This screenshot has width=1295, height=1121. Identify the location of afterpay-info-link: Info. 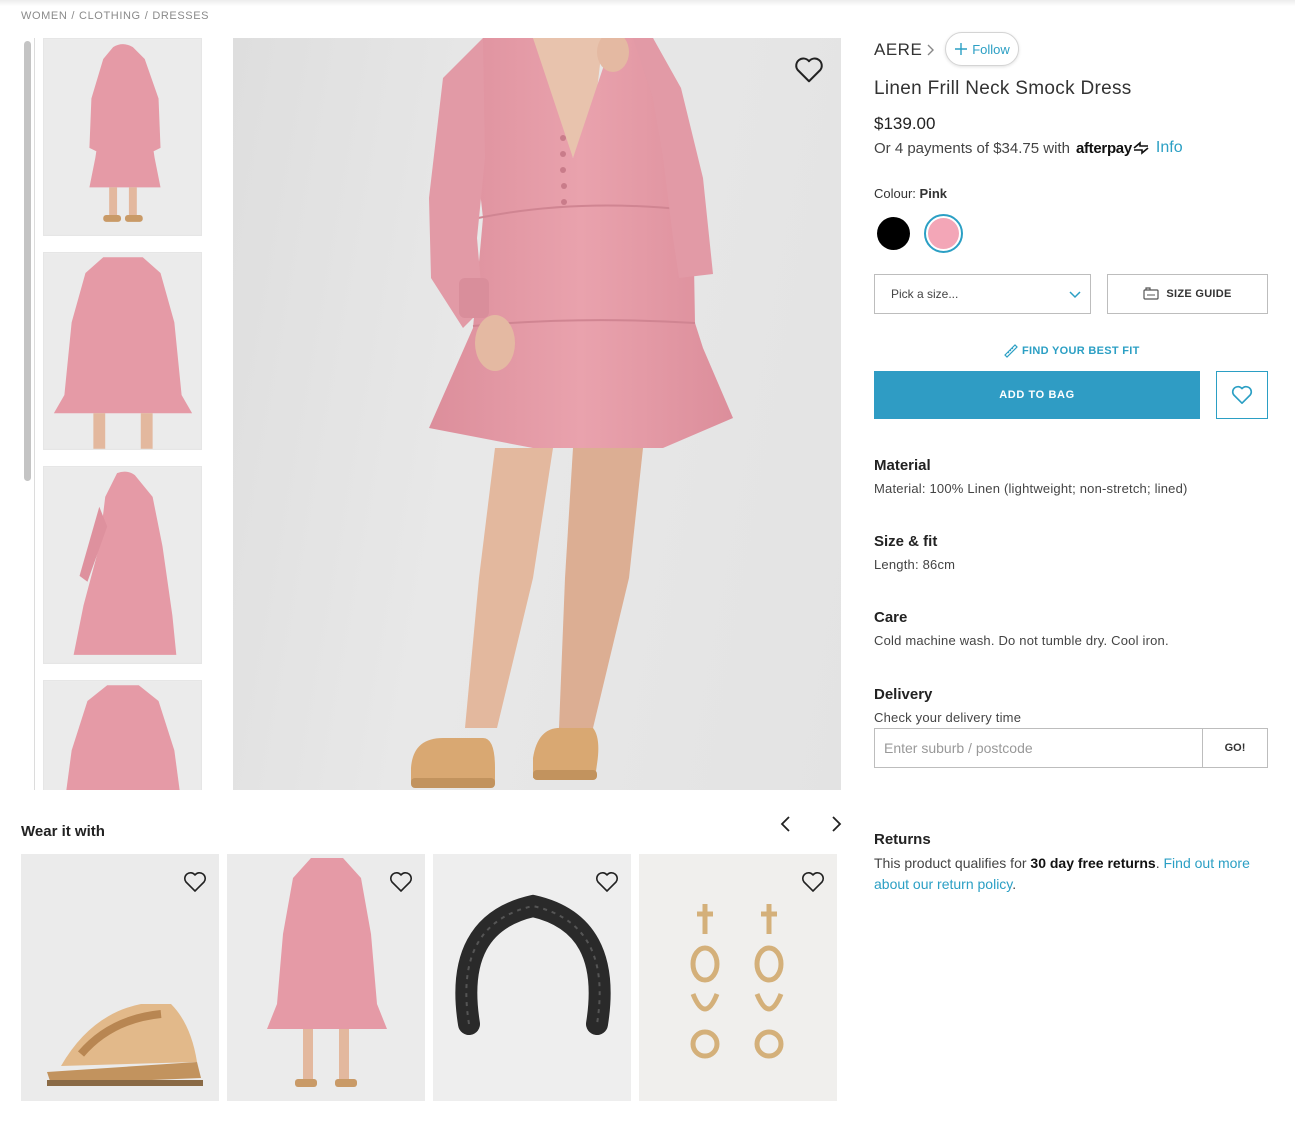
(1169, 148).